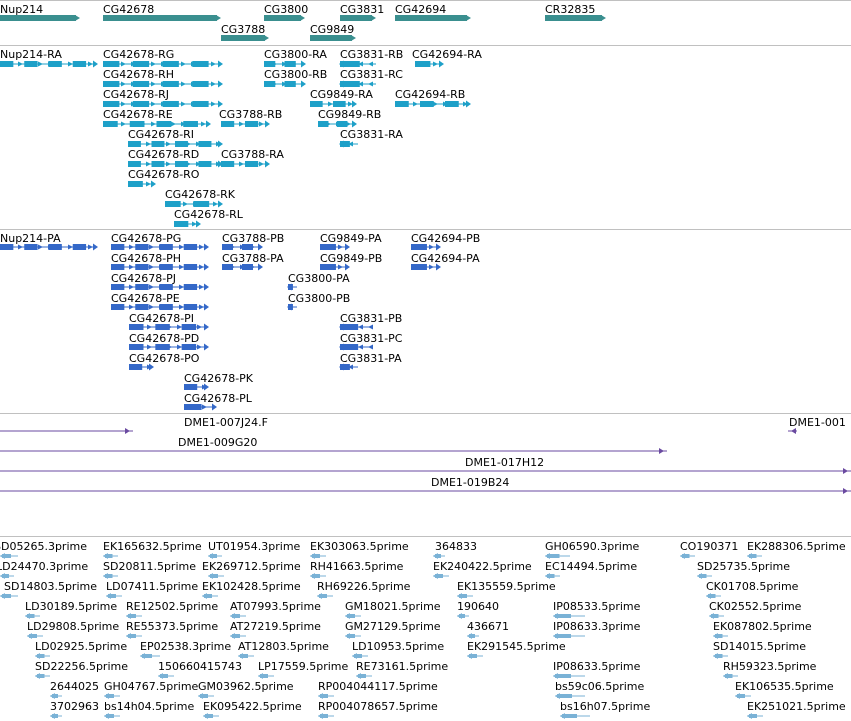  I want to click on feature-UT01954.3prime: UT01954.3prime, so click(254, 549).